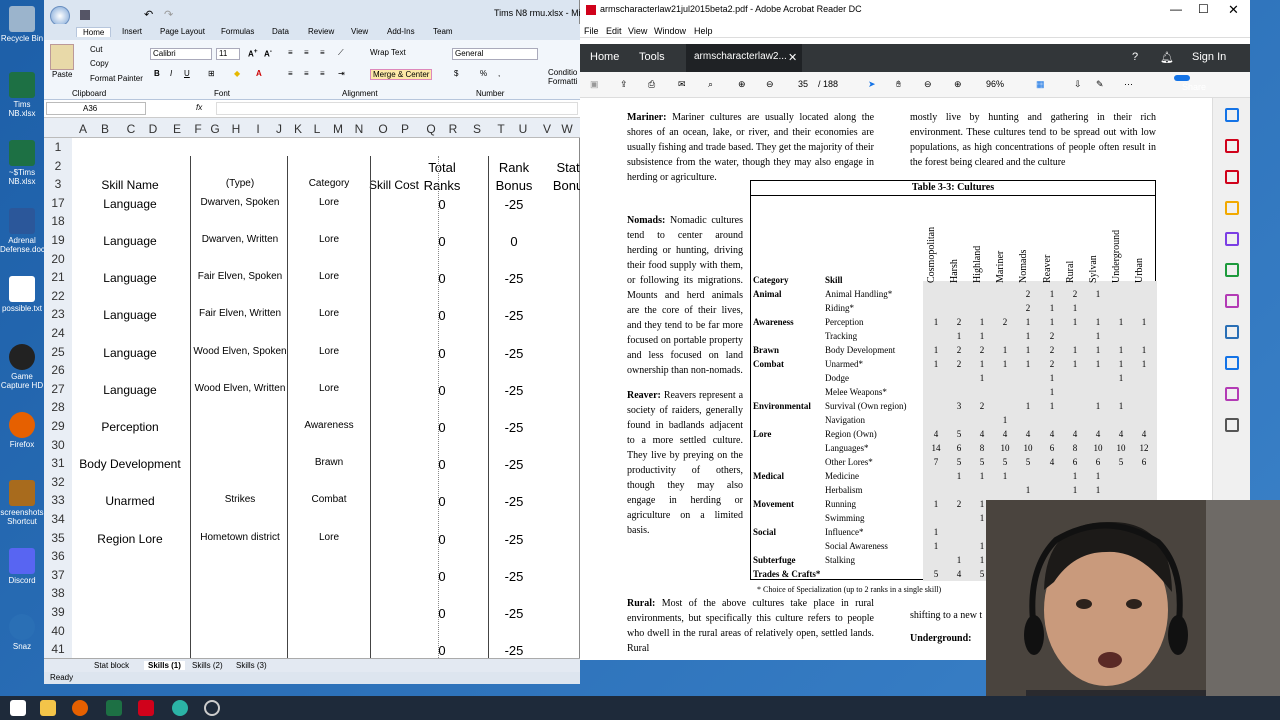 This screenshot has height=720, width=1280. I want to click on share-button: Share, so click(1190, 83).